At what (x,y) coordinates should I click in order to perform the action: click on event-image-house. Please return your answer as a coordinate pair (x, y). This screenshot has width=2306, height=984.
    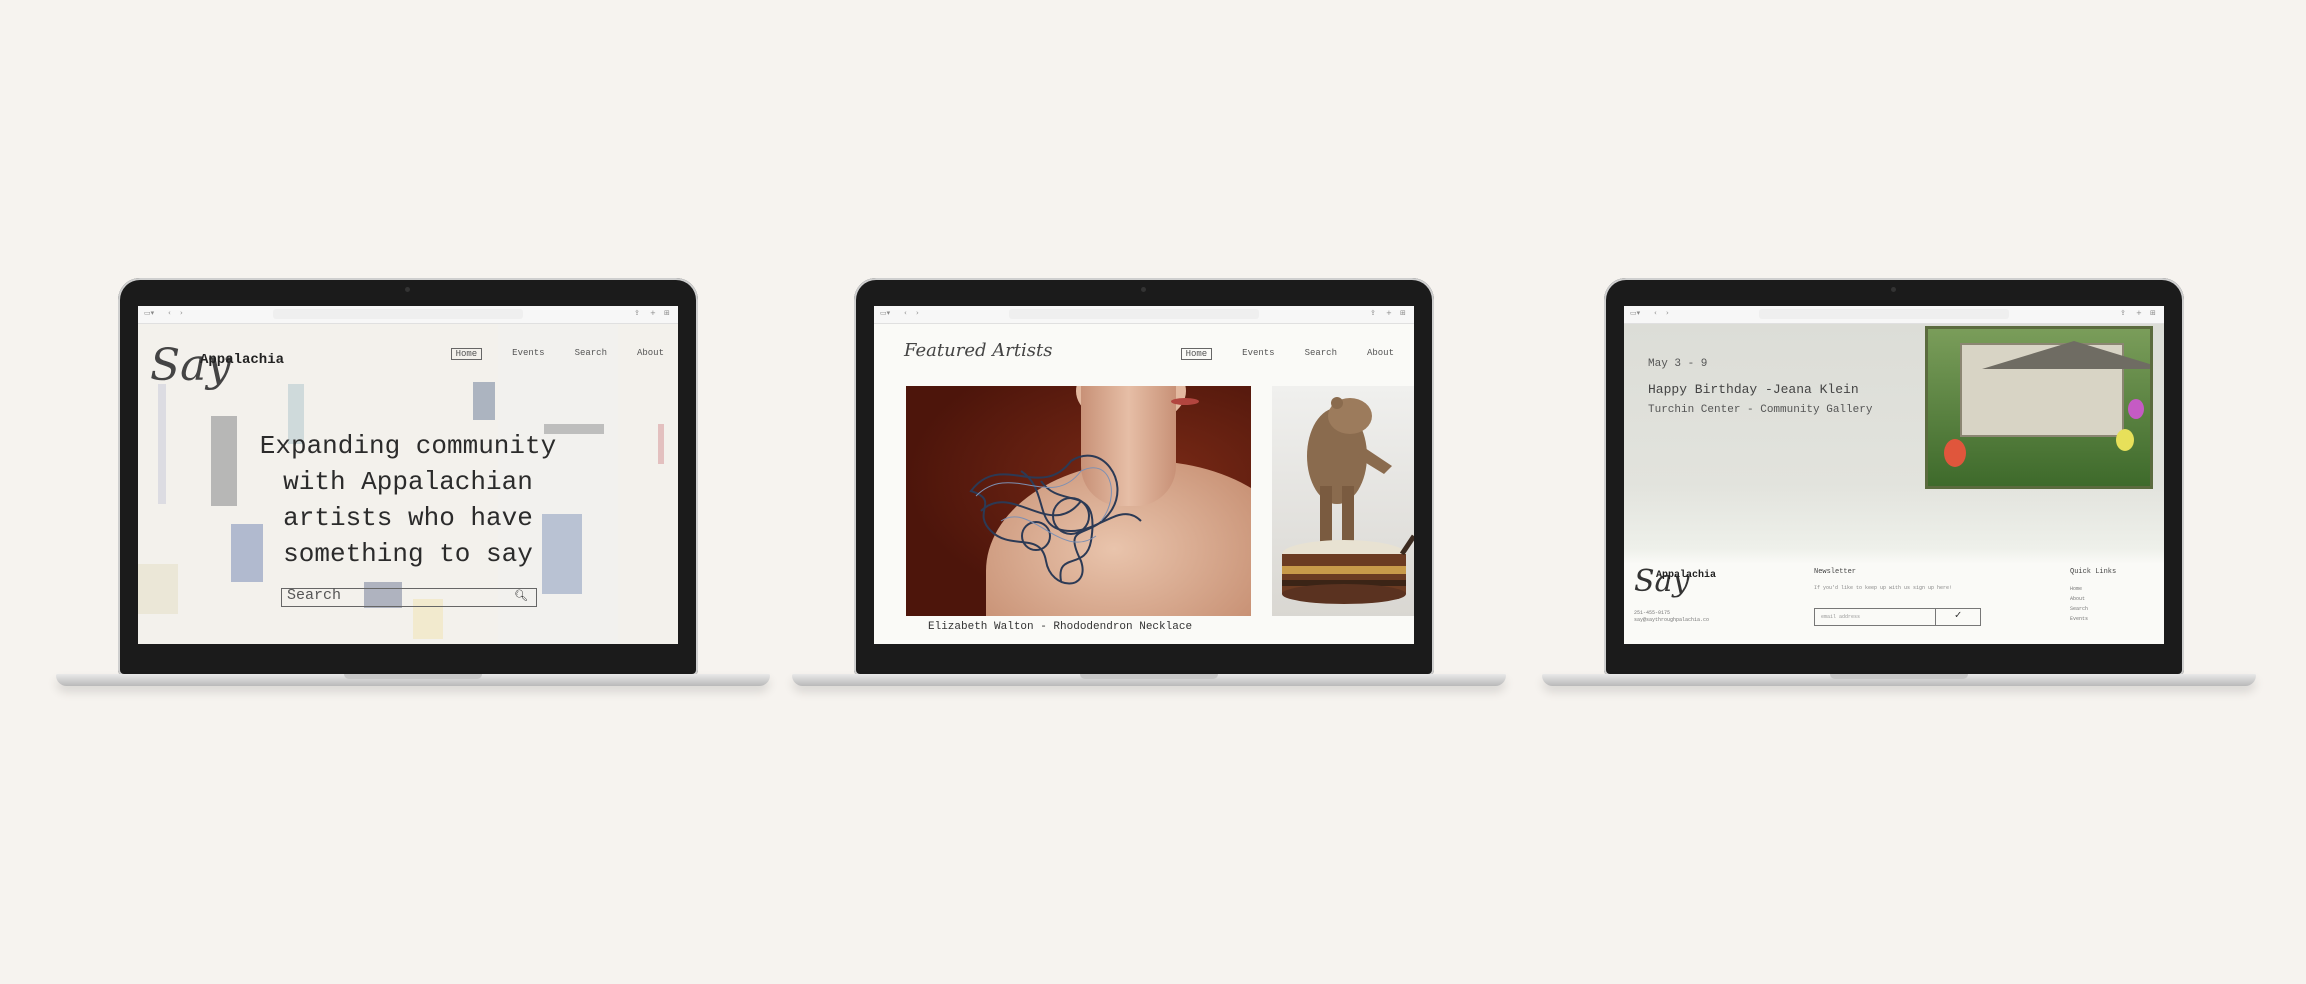
    Looking at the image, I should click on (2039, 407).